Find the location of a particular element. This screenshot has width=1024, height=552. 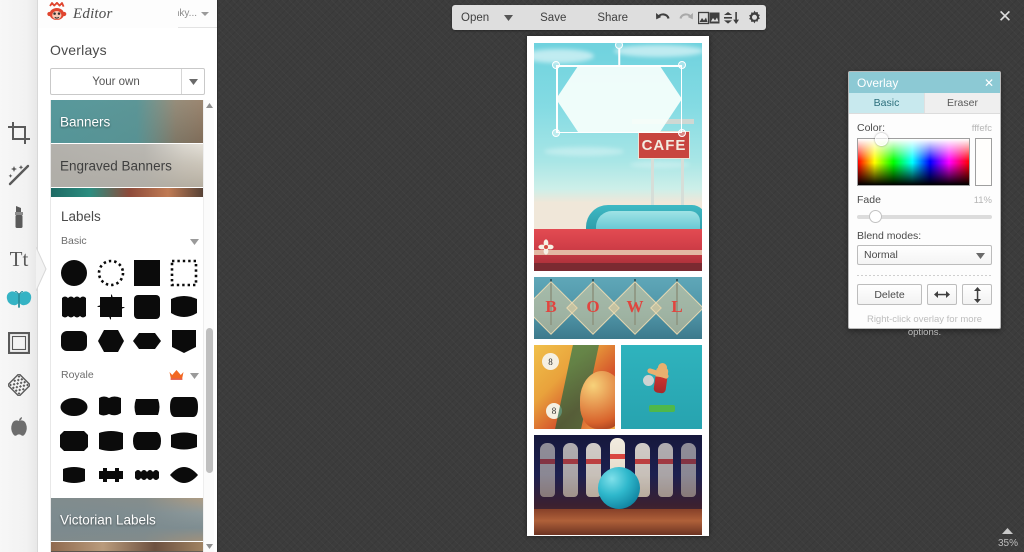

subgroup-label: Royale is located at coordinates (77, 375).